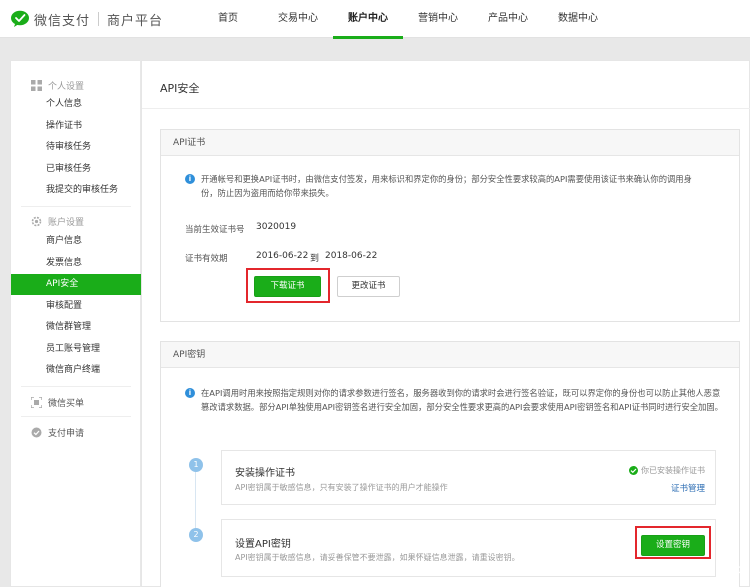  Describe the element at coordinates (206, 259) in the screenshot. I see `cert-validity-label: 证书有效期` at that location.